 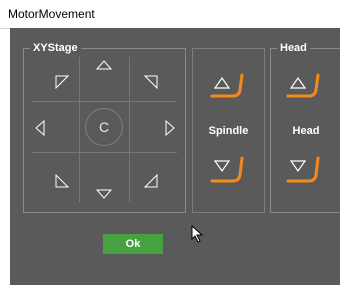 I want to click on spindle-up-button, so click(x=229, y=89).